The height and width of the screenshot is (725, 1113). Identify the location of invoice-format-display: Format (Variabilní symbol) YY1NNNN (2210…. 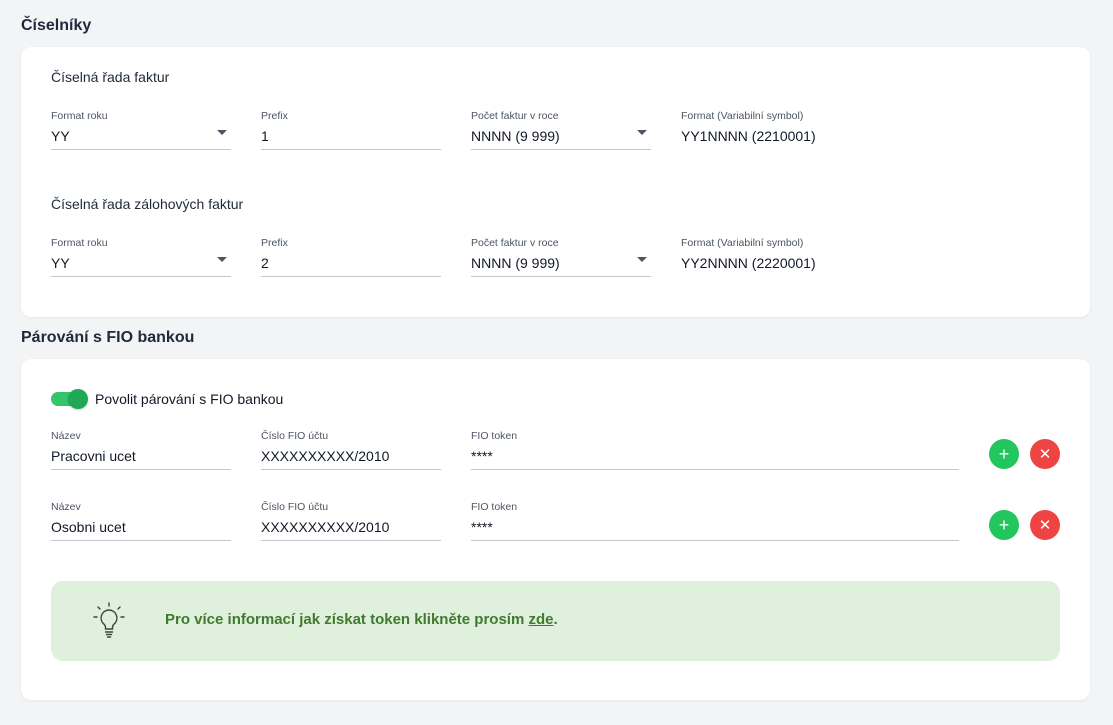
(791, 130).